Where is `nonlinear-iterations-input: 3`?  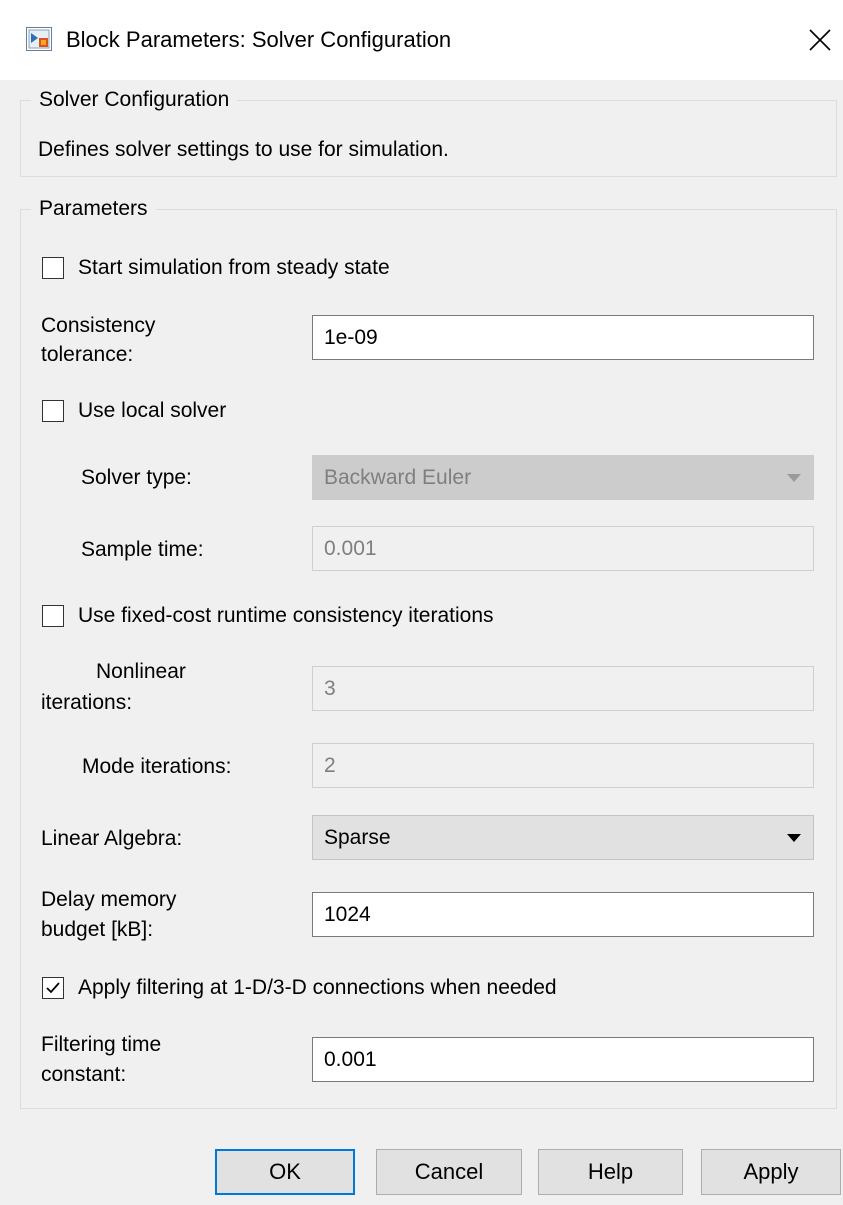 nonlinear-iterations-input: 3 is located at coordinates (563, 688).